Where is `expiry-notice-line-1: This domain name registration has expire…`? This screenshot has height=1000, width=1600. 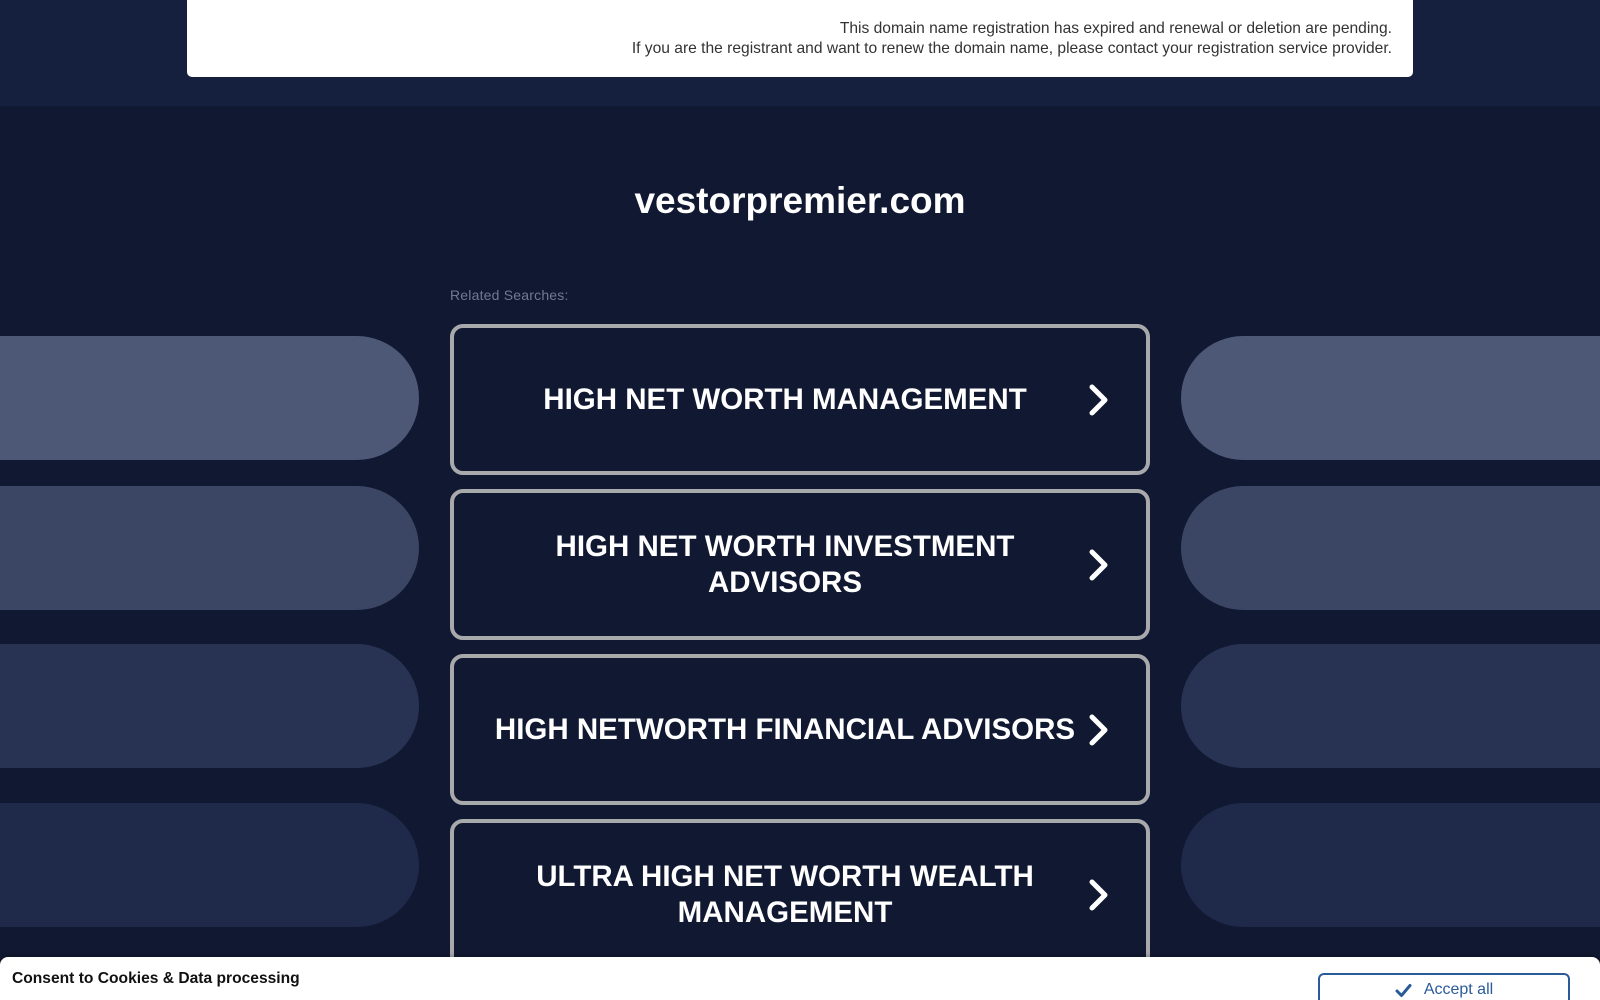 expiry-notice-line-1: This domain name registration has expire… is located at coordinates (1115, 28).